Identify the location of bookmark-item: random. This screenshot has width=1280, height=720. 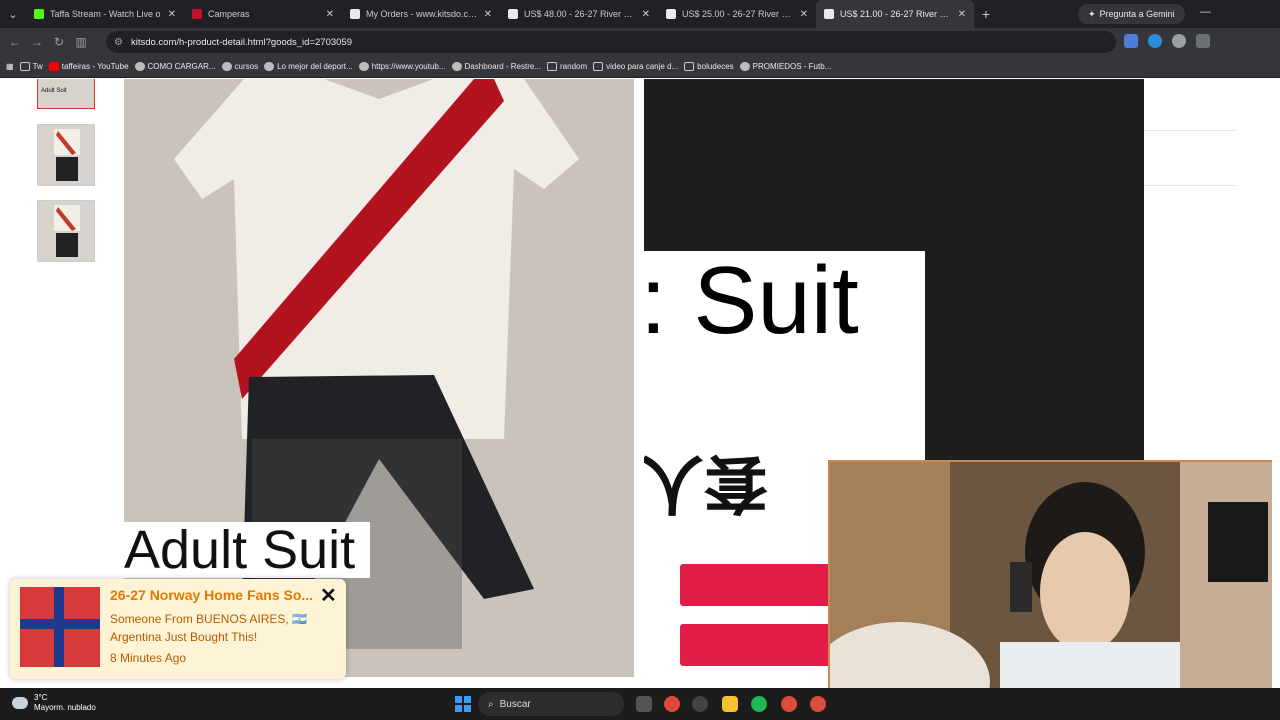
(567, 66).